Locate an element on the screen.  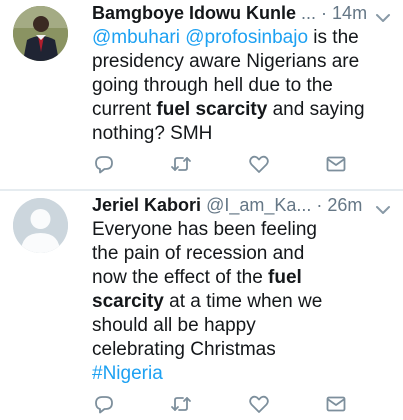
text-fragment: and saying is located at coordinates (316, 109).